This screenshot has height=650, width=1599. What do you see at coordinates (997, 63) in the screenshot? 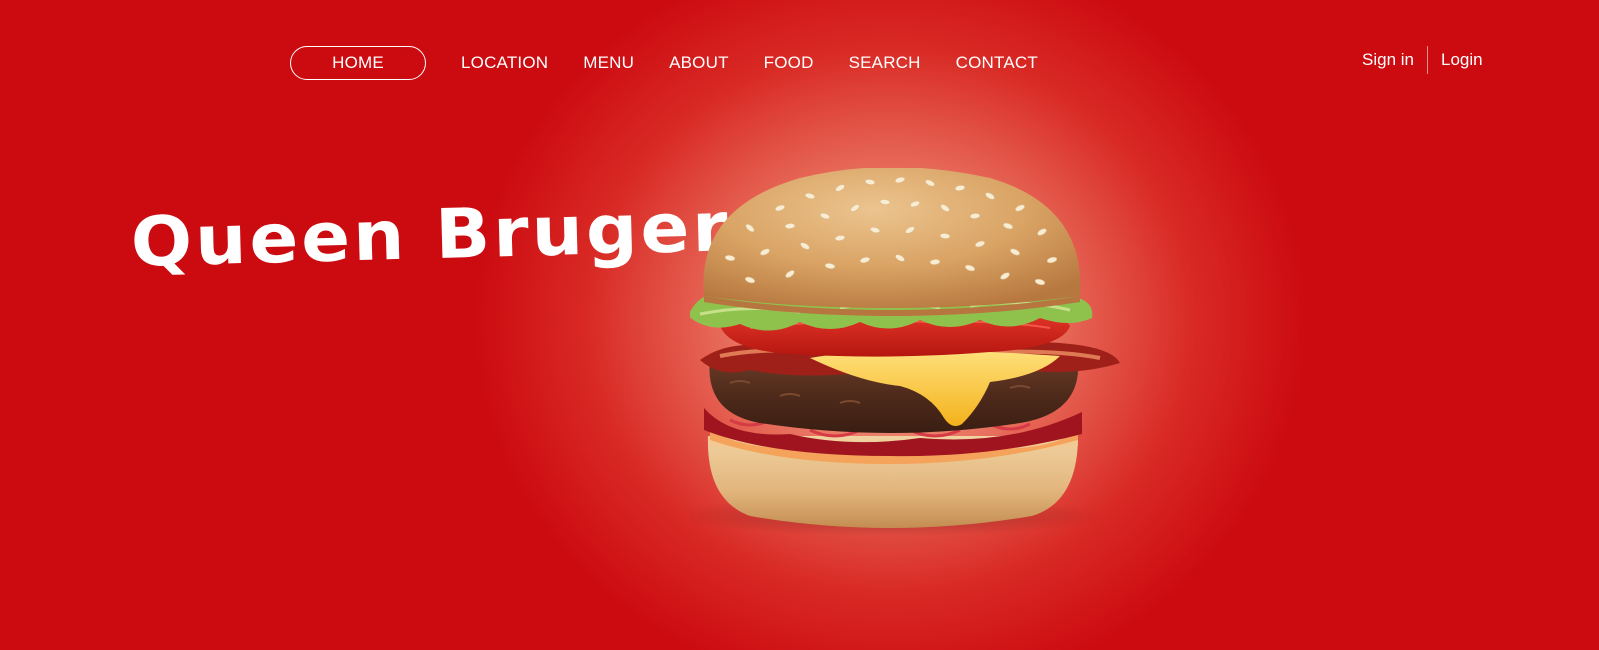
I see `nav-item-contact: CONTACT` at bounding box center [997, 63].